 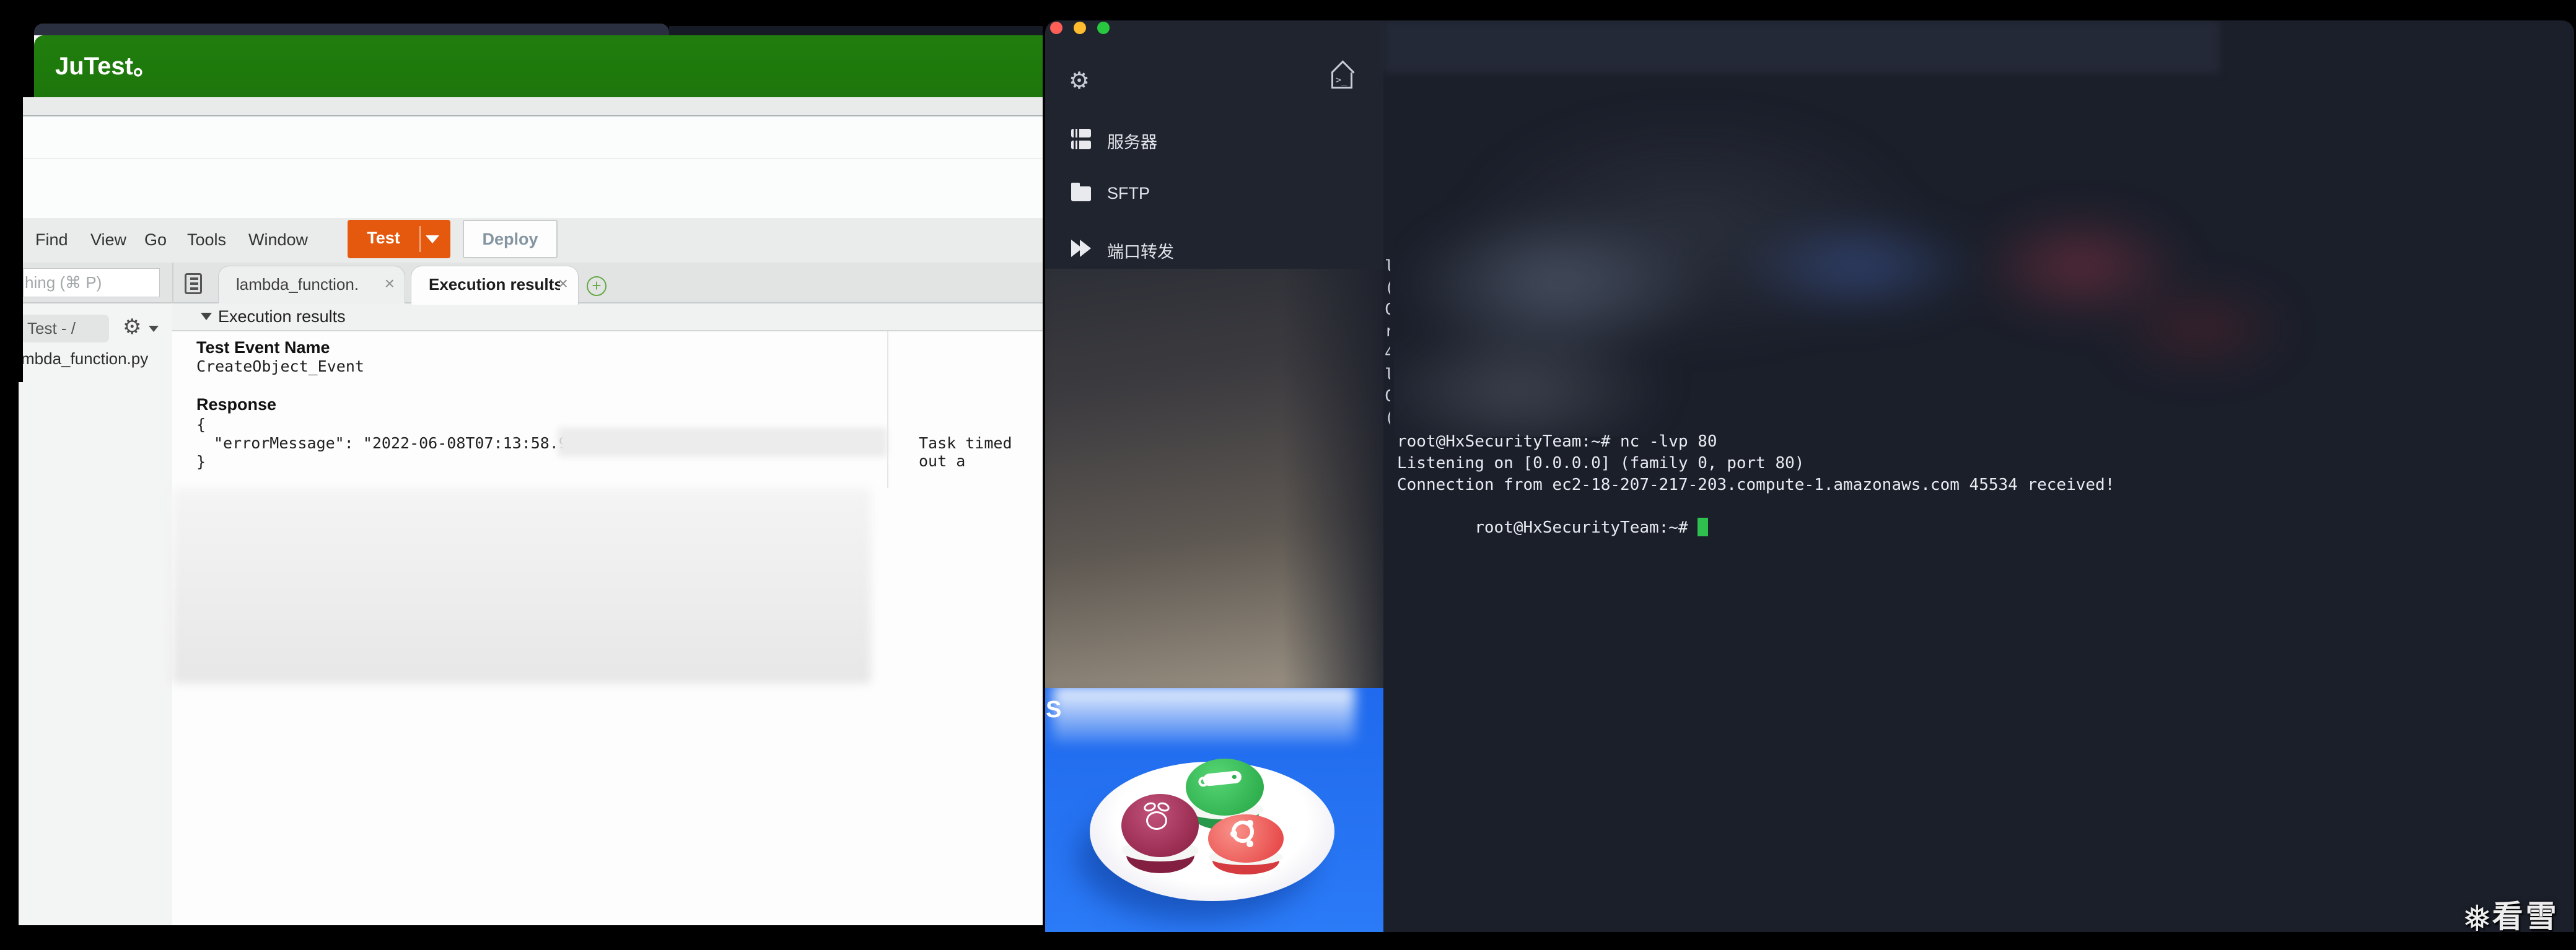 I want to click on bottom-crop-strip, so click(x=1288, y=941).